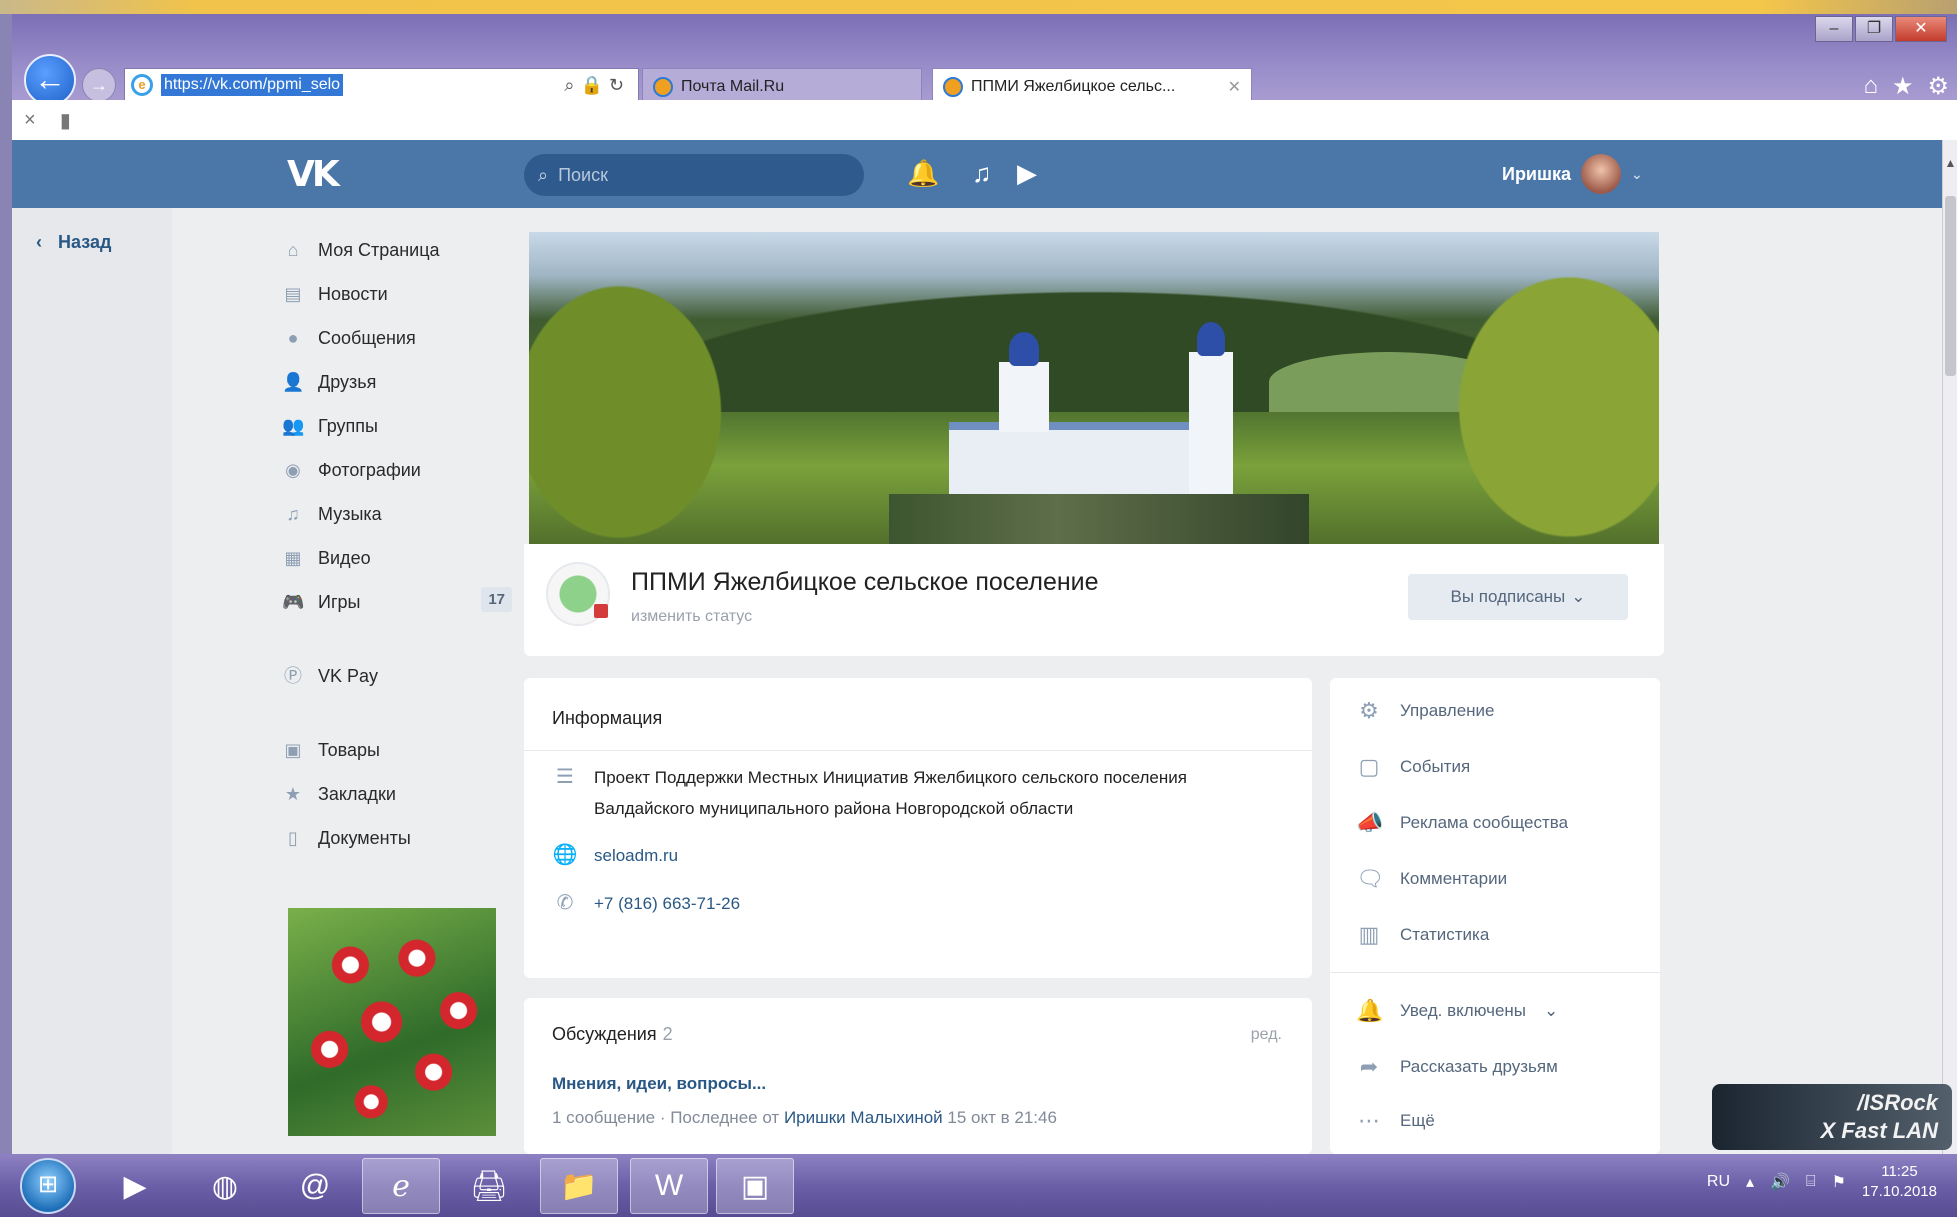 The image size is (1957, 1217). I want to click on menu-label: Сообщения, so click(367, 337).